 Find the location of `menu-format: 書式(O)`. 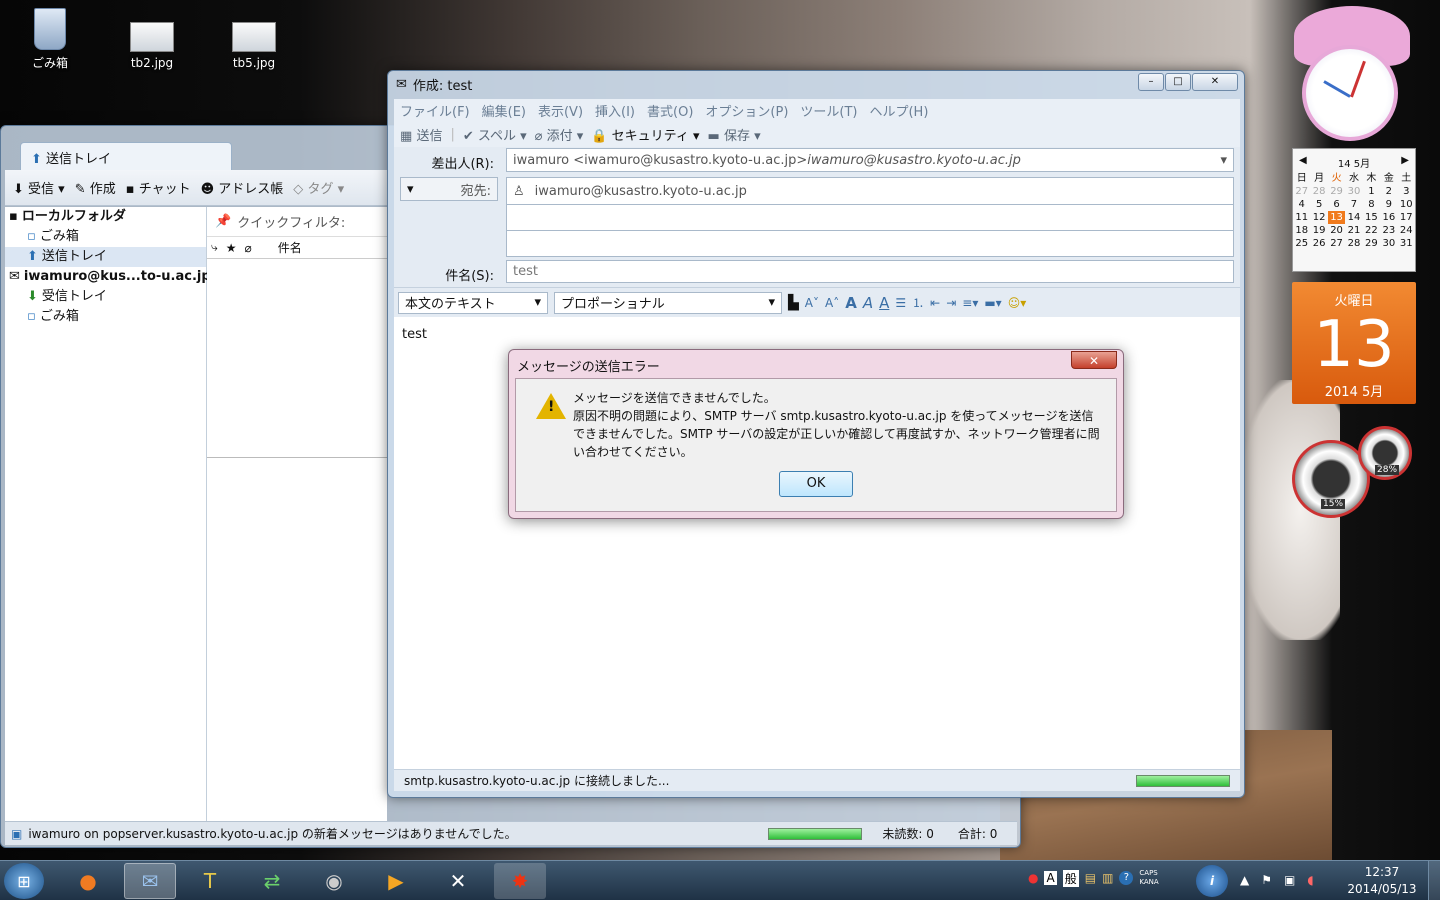

menu-format: 書式(O) is located at coordinates (670, 110).